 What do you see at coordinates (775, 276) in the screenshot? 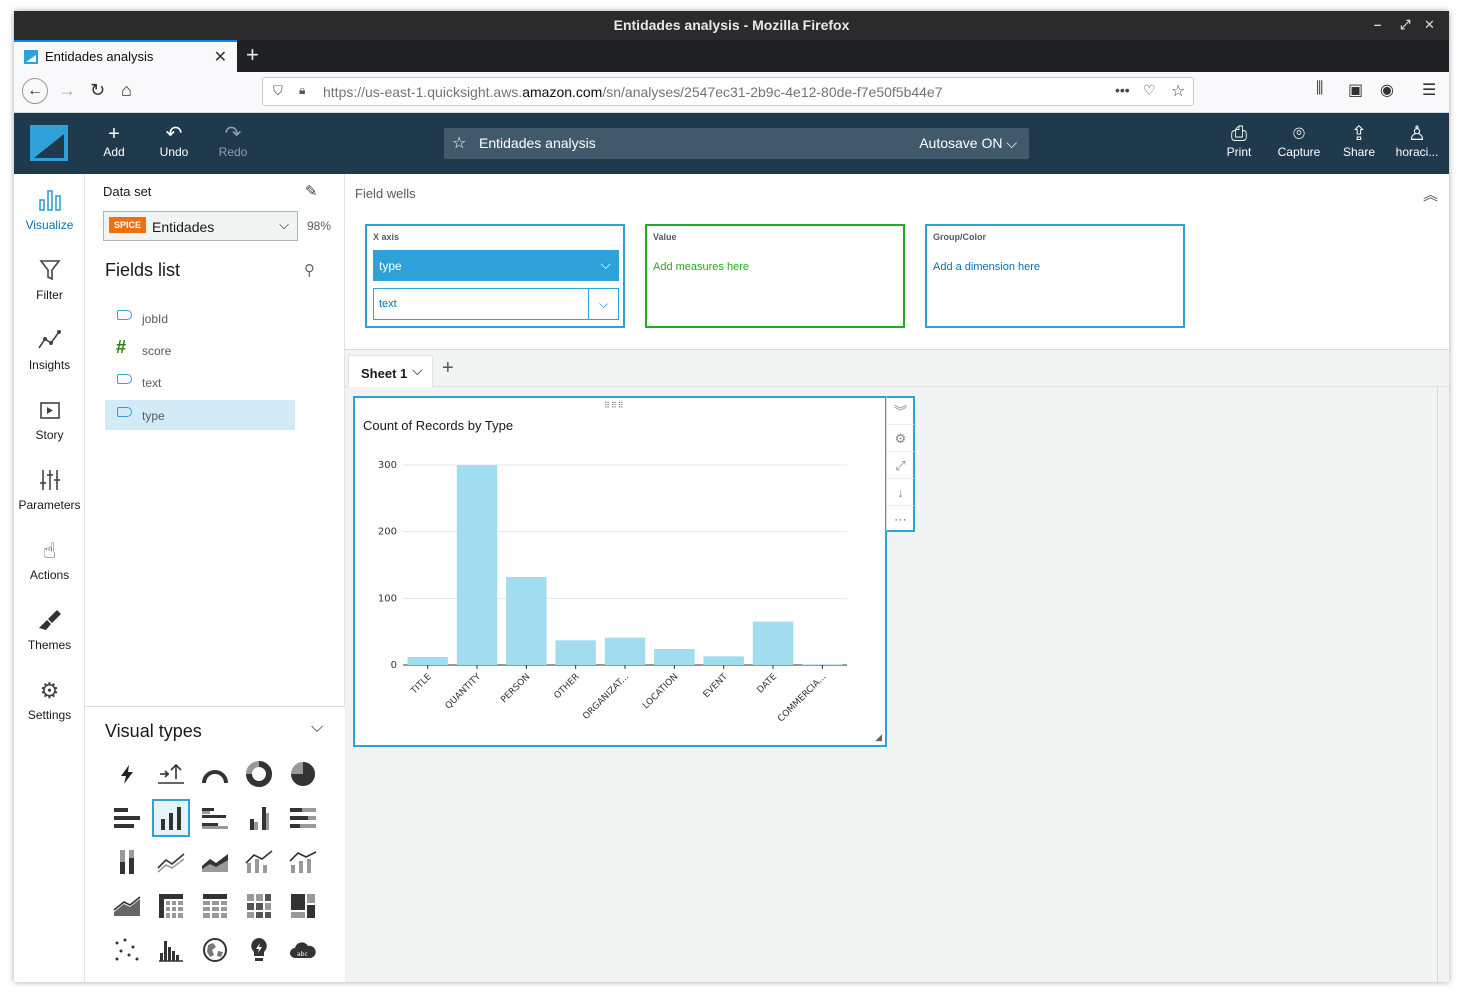
I see `value-well: Value Add measures here` at bounding box center [775, 276].